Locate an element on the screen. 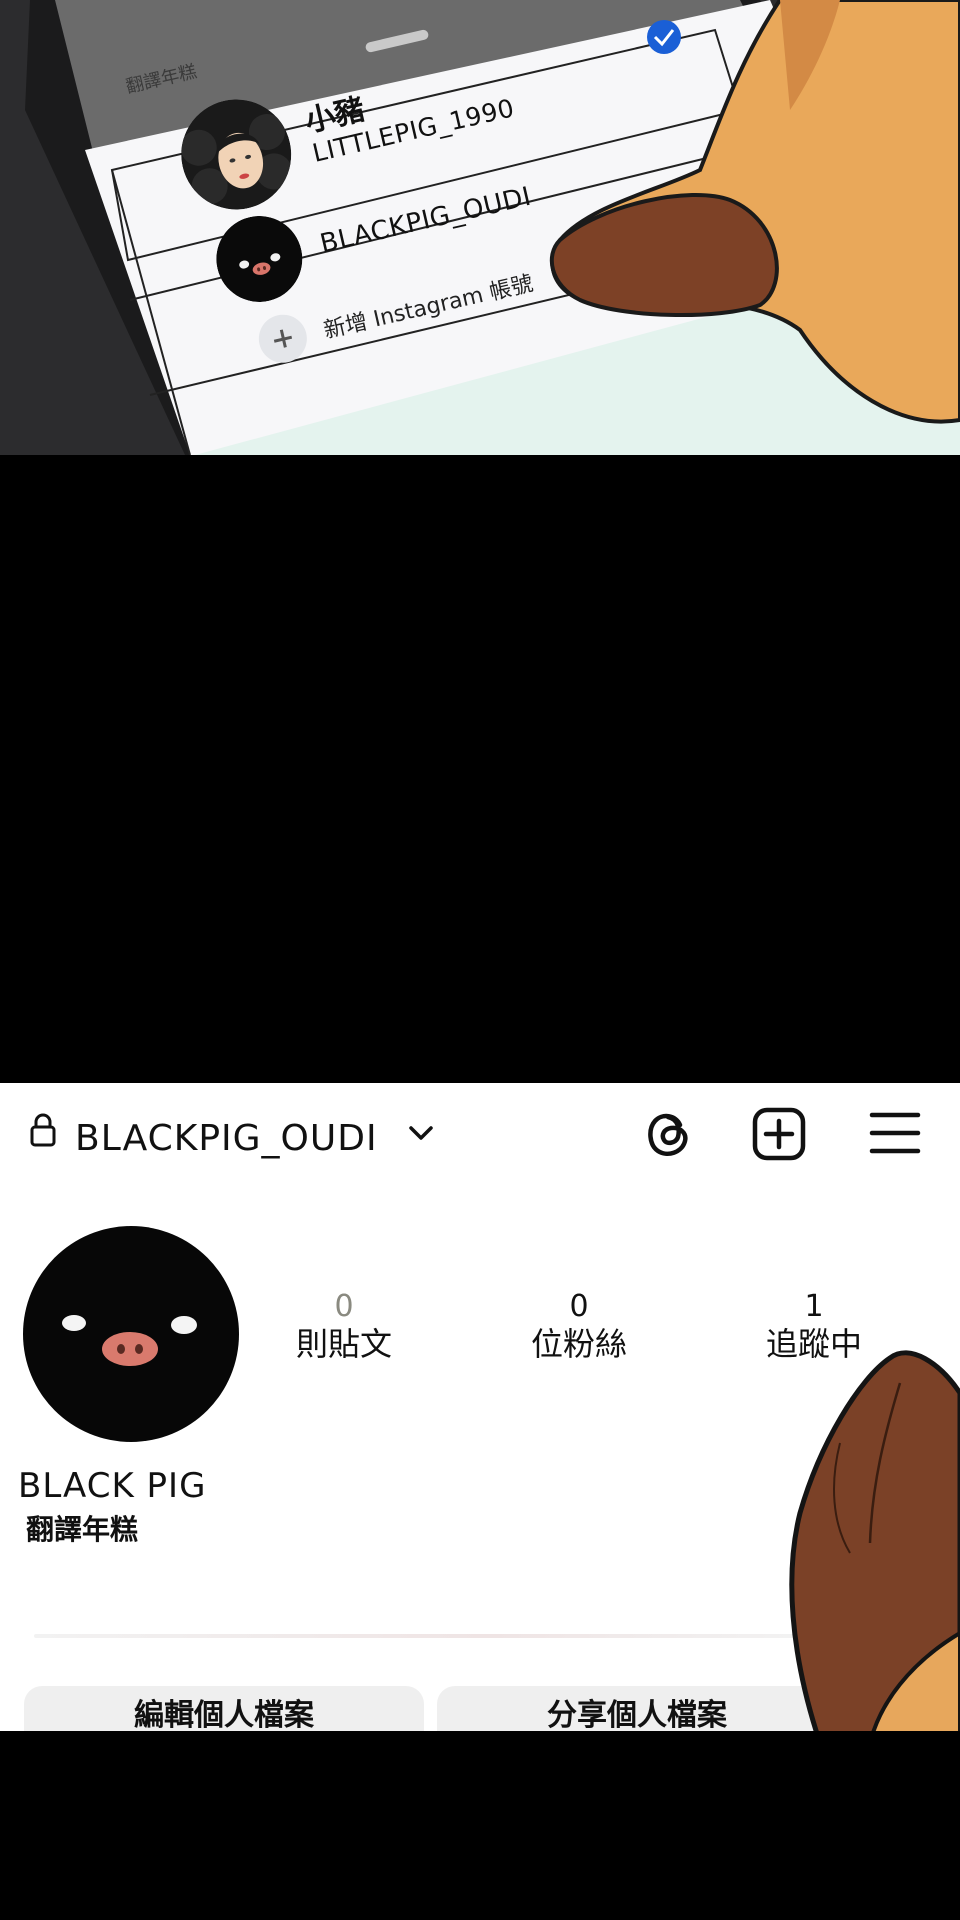 Image resolution: width=960 pixels, height=1920 pixels. divider is located at coordinates (414, 1636).